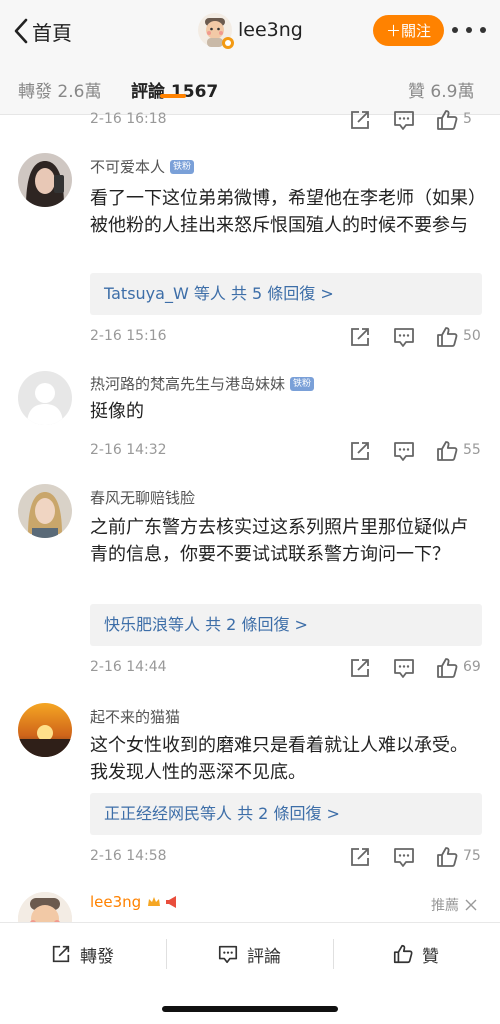 The width and height of the screenshot is (500, 1024). Describe the element at coordinates (228, 43) in the screenshot. I see `verified-badge-icon` at that location.